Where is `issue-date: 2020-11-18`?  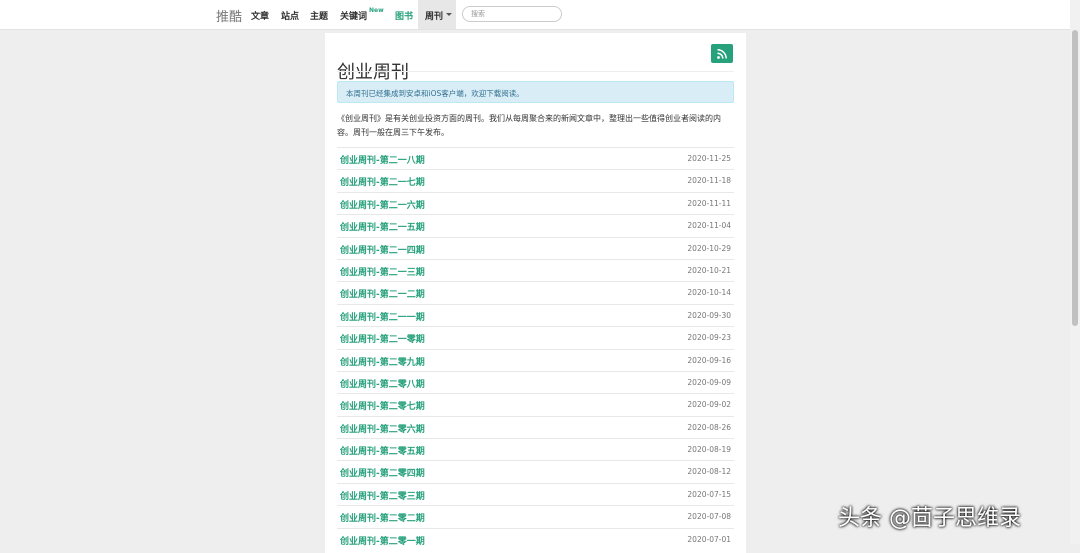 issue-date: 2020-11-18 is located at coordinates (709, 181).